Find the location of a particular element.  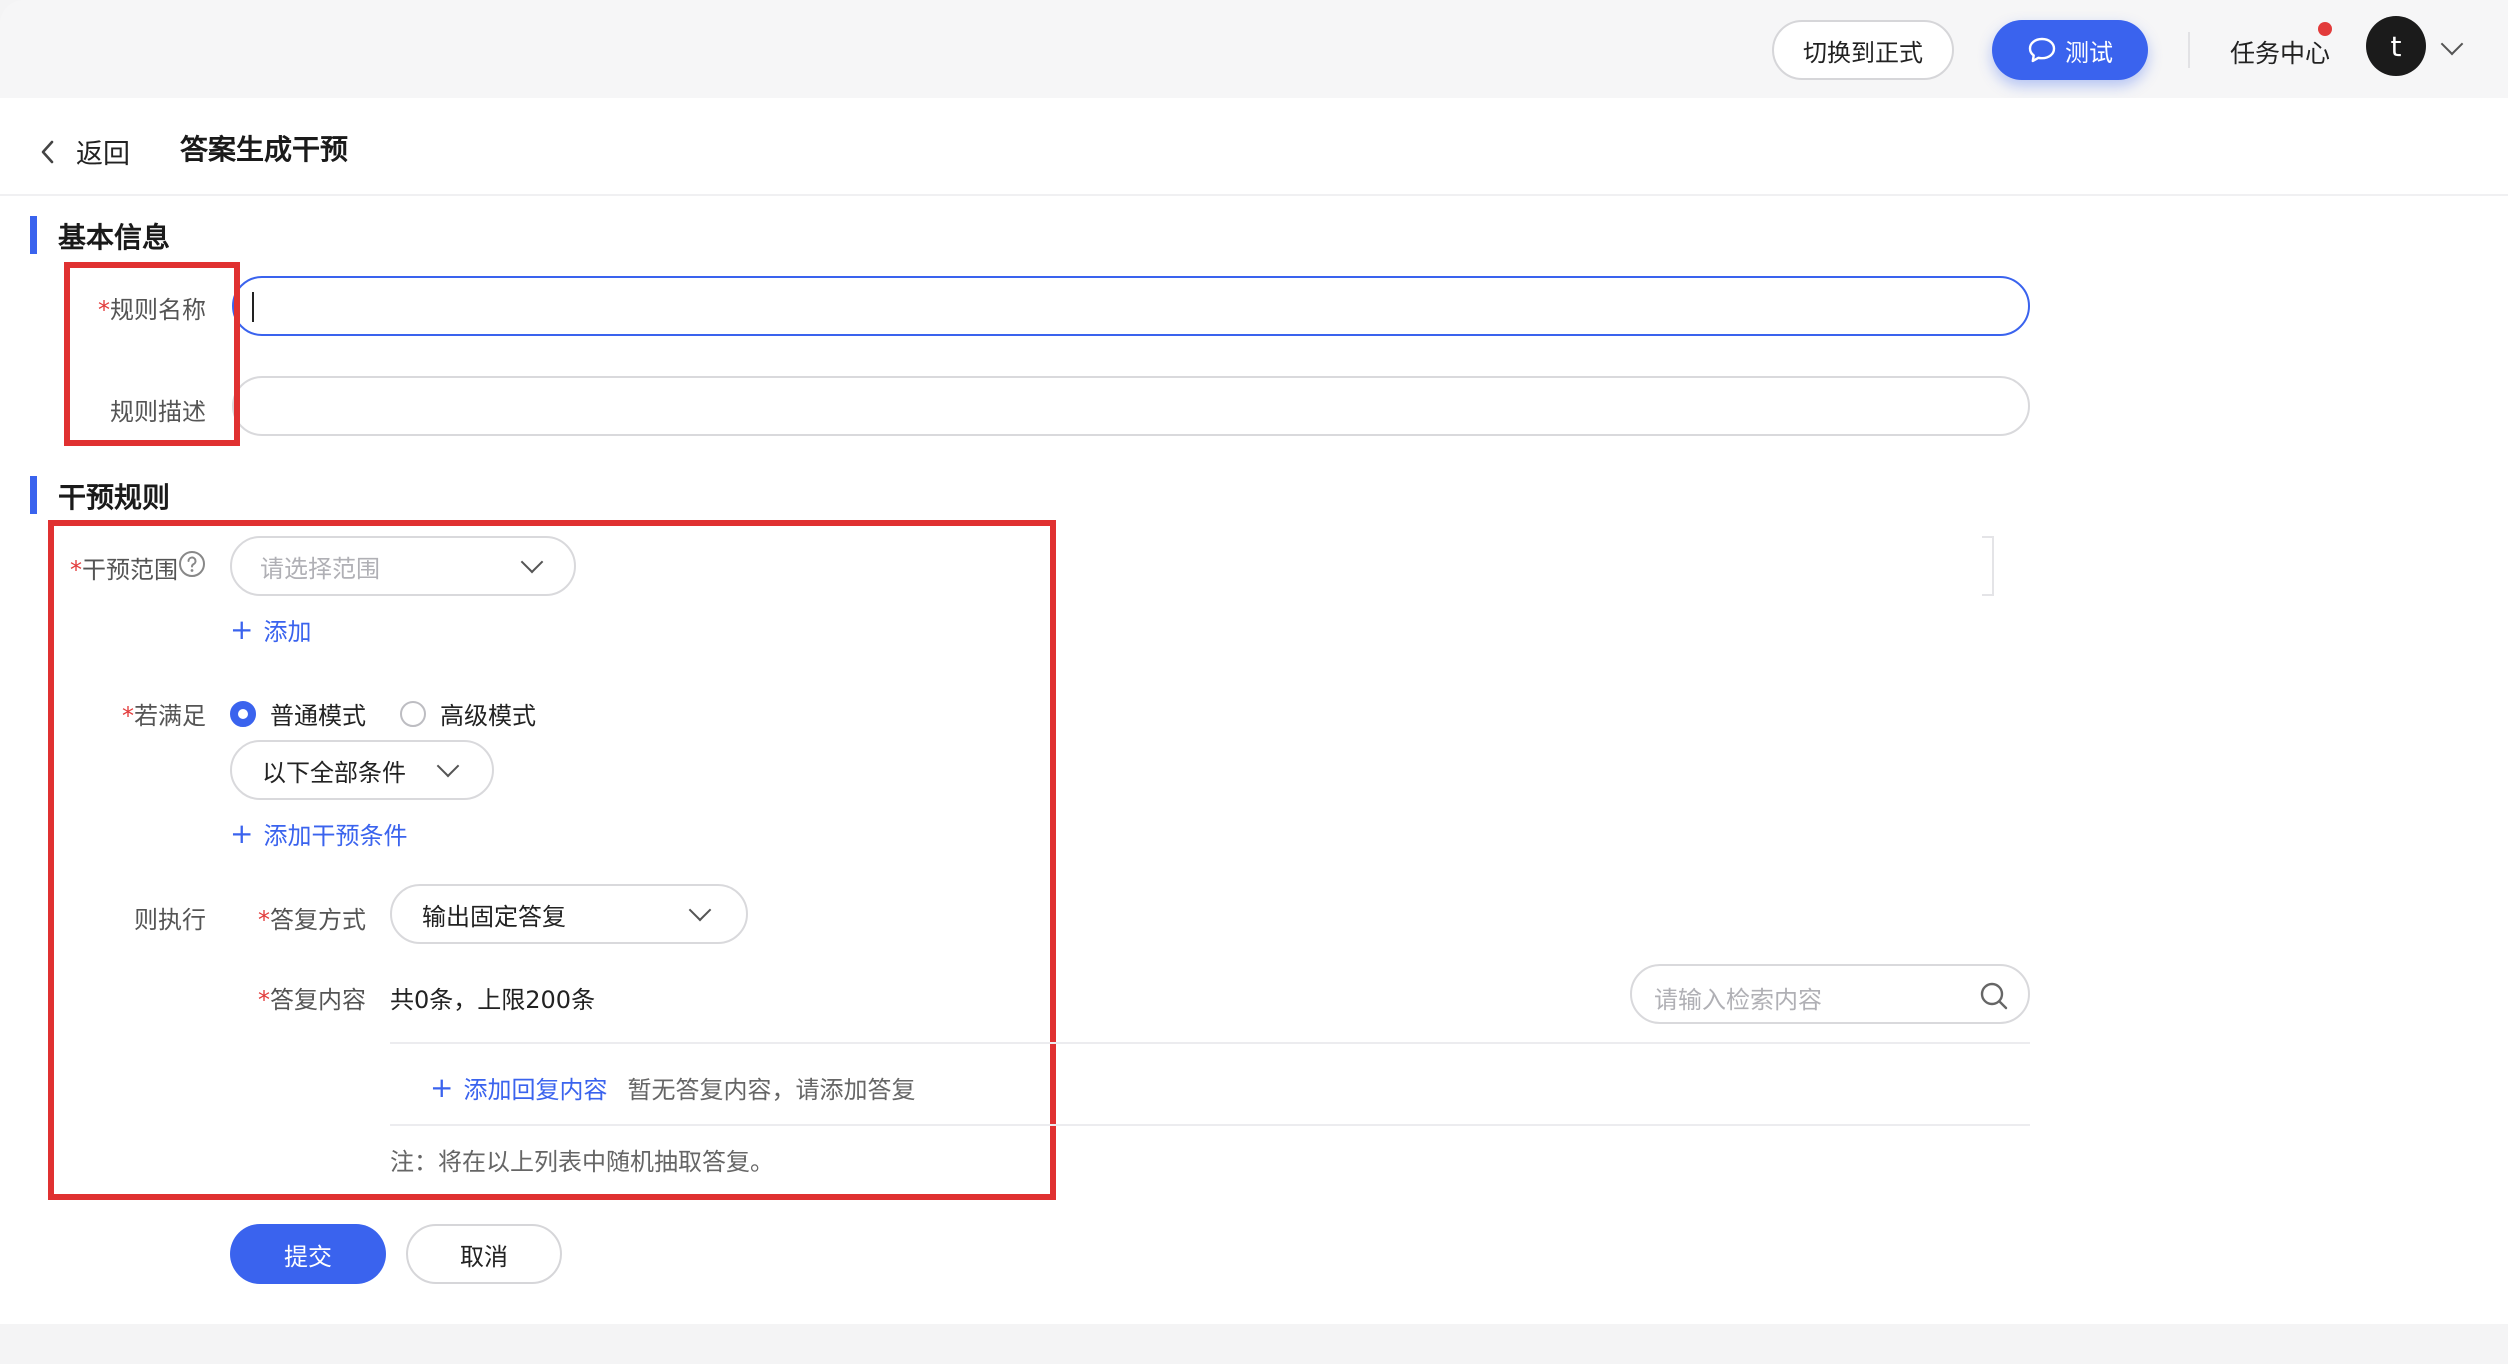

add-scope-label: 添加 is located at coordinates (287, 632).